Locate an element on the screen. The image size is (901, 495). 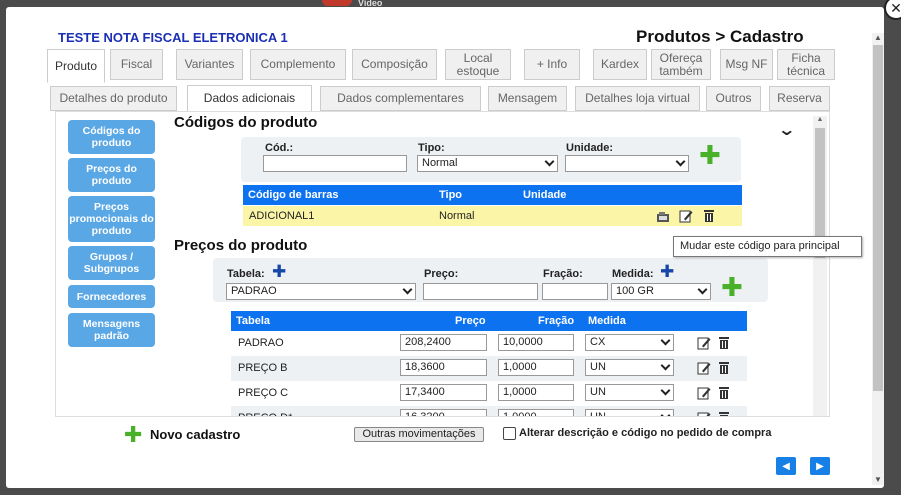
tab-ofereca-tambem: Ofereça também is located at coordinates (681, 64).